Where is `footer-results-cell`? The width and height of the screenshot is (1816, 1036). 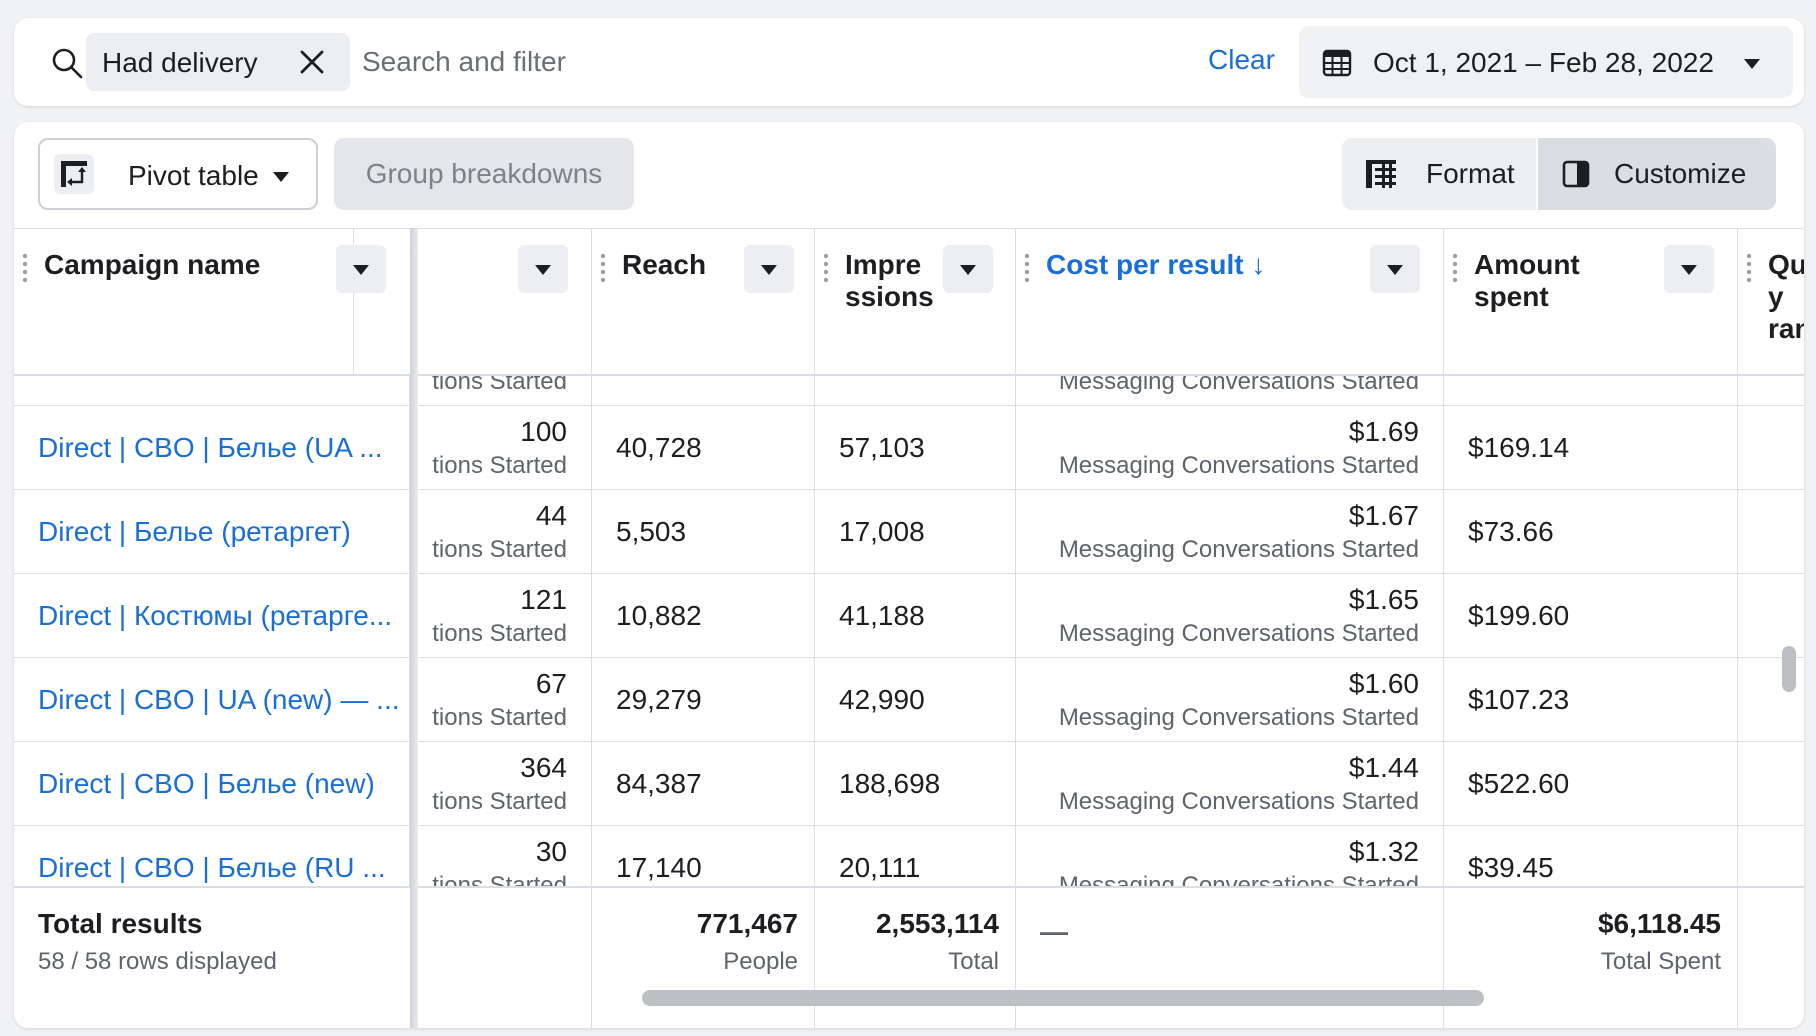 footer-results-cell is located at coordinates (505, 958).